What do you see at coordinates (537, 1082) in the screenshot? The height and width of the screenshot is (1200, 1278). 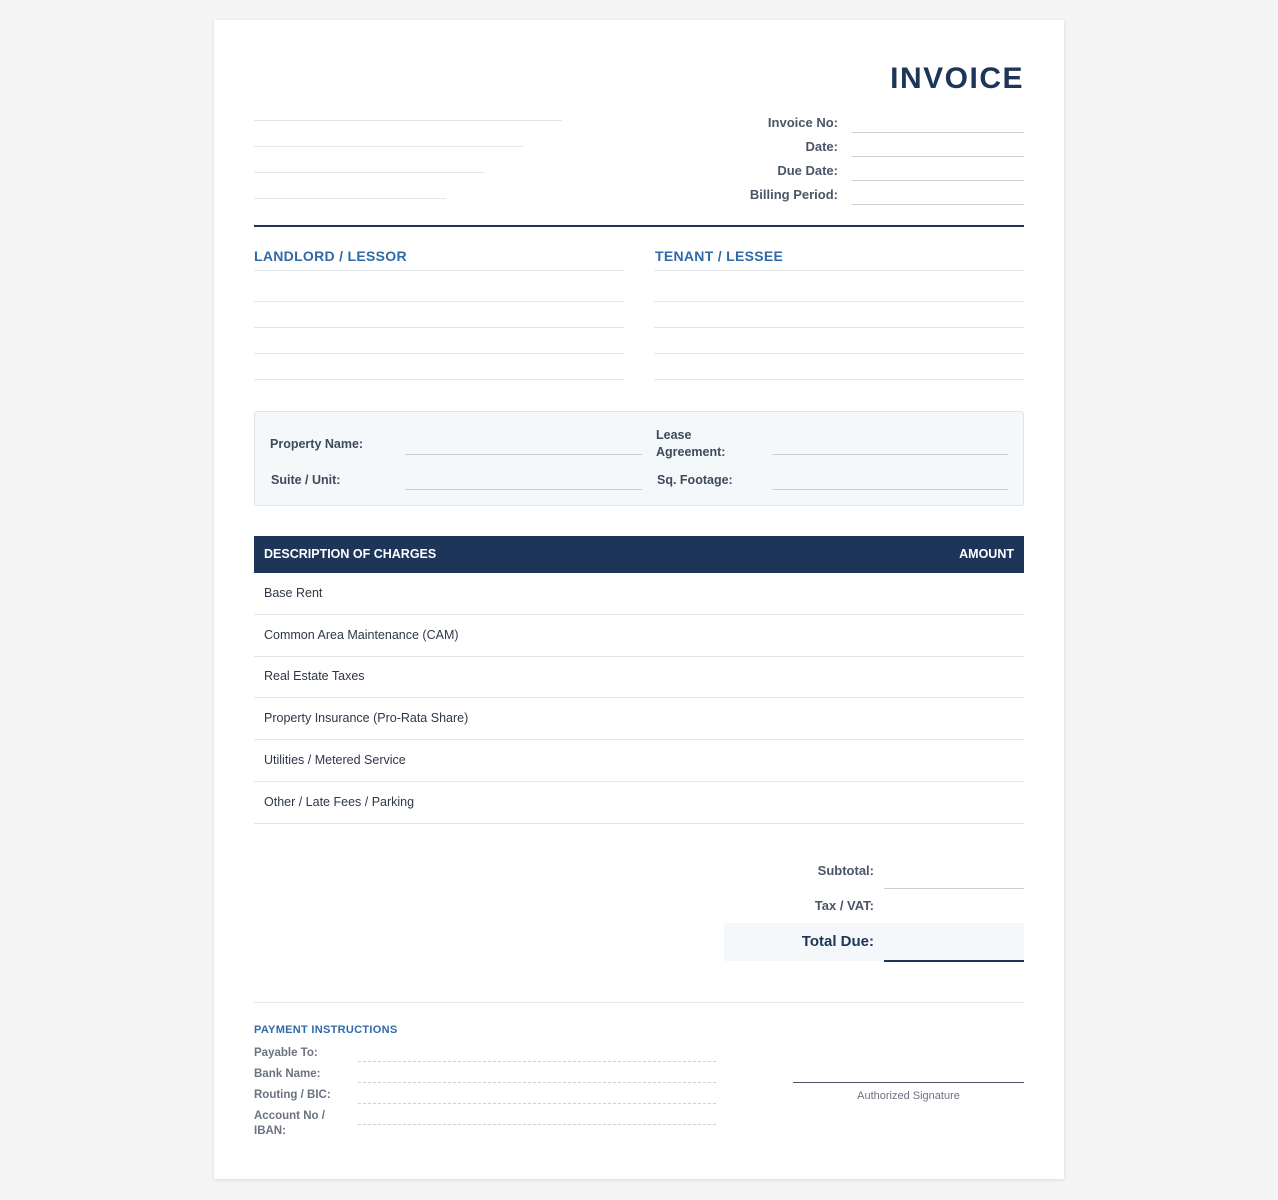 I see `bank-name-field` at bounding box center [537, 1082].